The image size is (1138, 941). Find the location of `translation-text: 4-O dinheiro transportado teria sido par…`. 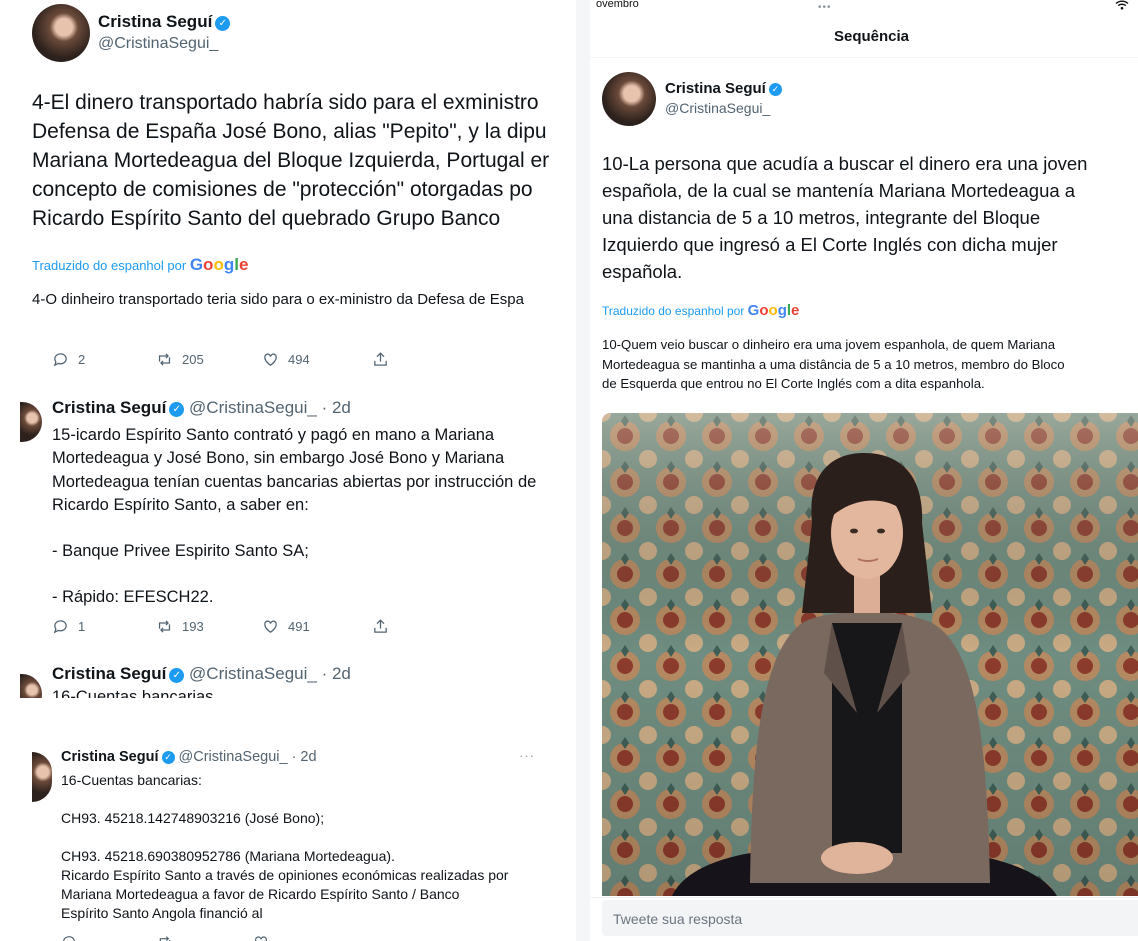

translation-text: 4-O dinheiro transportado teria sido par… is located at coordinates (278, 299).